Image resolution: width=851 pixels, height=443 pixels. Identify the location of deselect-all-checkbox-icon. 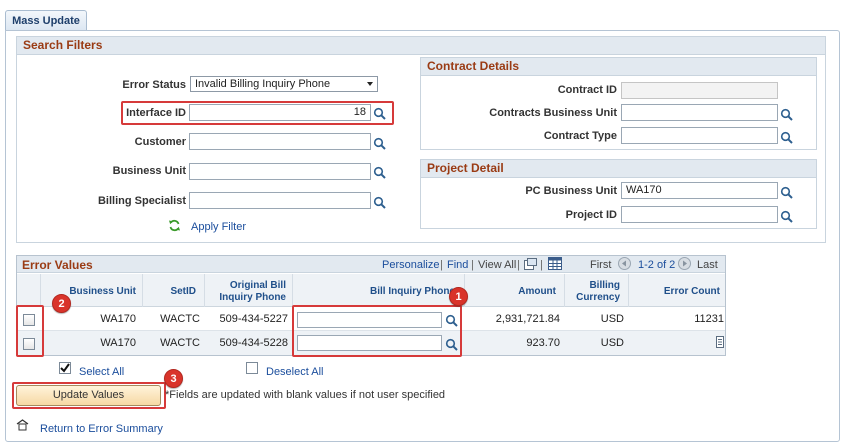
(252, 368).